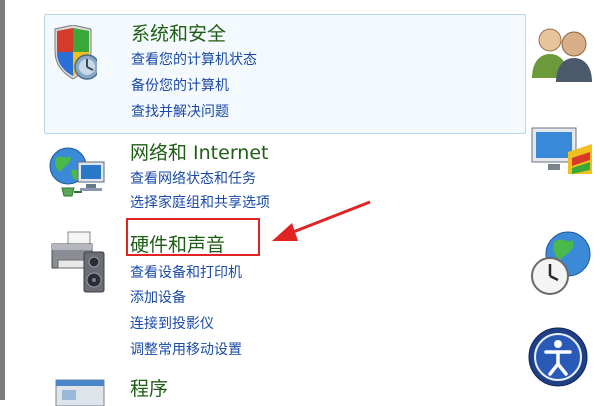 Image resolution: width=600 pixels, height=406 pixels. Describe the element at coordinates (180, 111) in the screenshot. I see `link-troubleshoot: 查找并解决问题` at that location.